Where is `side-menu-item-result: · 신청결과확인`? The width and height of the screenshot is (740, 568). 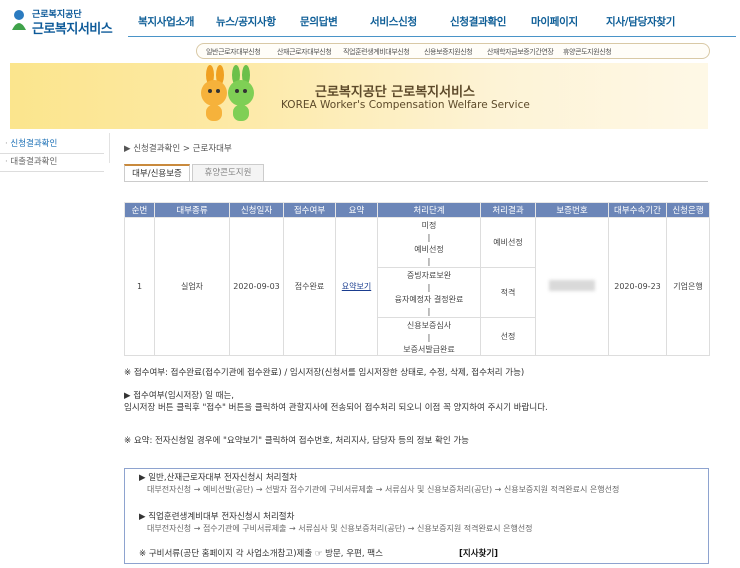 side-menu-item-result: · 신청결과확인 is located at coordinates (52, 145).